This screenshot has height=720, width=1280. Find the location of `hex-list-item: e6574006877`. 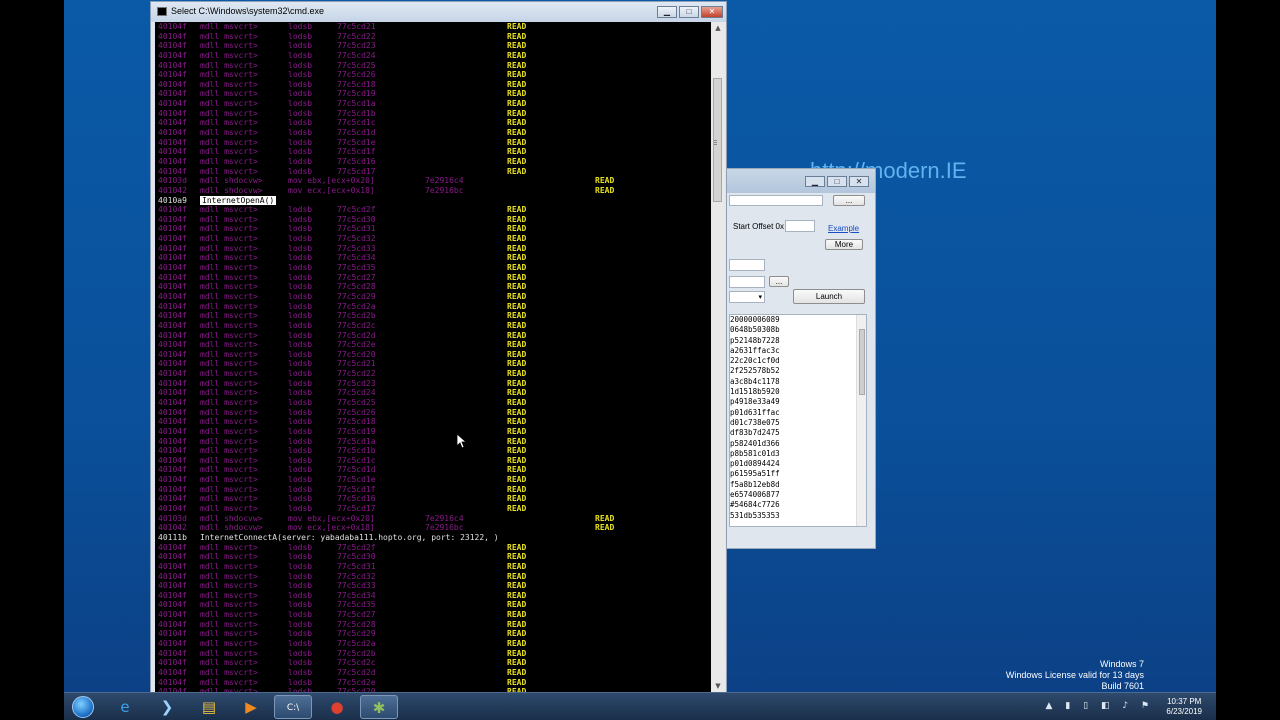

hex-list-item: e6574006877 is located at coordinates (798, 495).